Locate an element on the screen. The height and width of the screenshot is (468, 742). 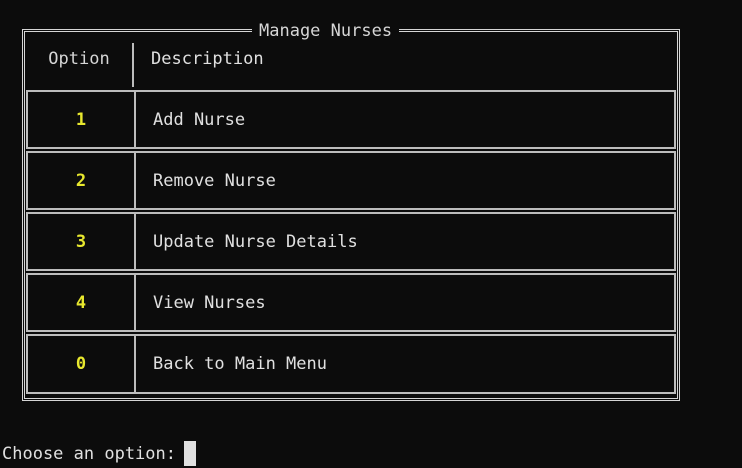
description-column-header: Description is located at coordinates (207, 59).